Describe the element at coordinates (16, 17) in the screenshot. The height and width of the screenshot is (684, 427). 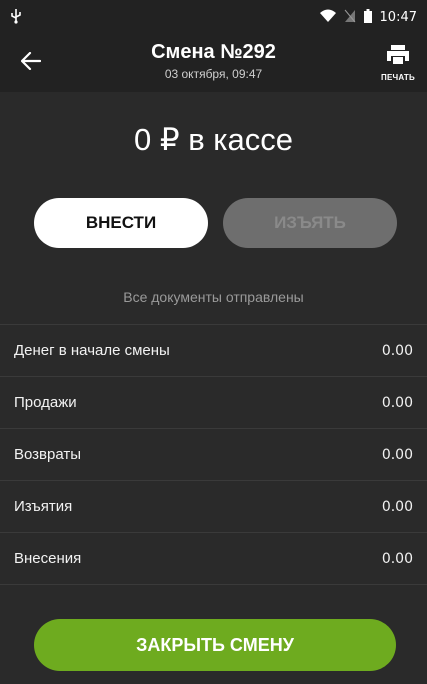
I see `usb-icon` at that location.